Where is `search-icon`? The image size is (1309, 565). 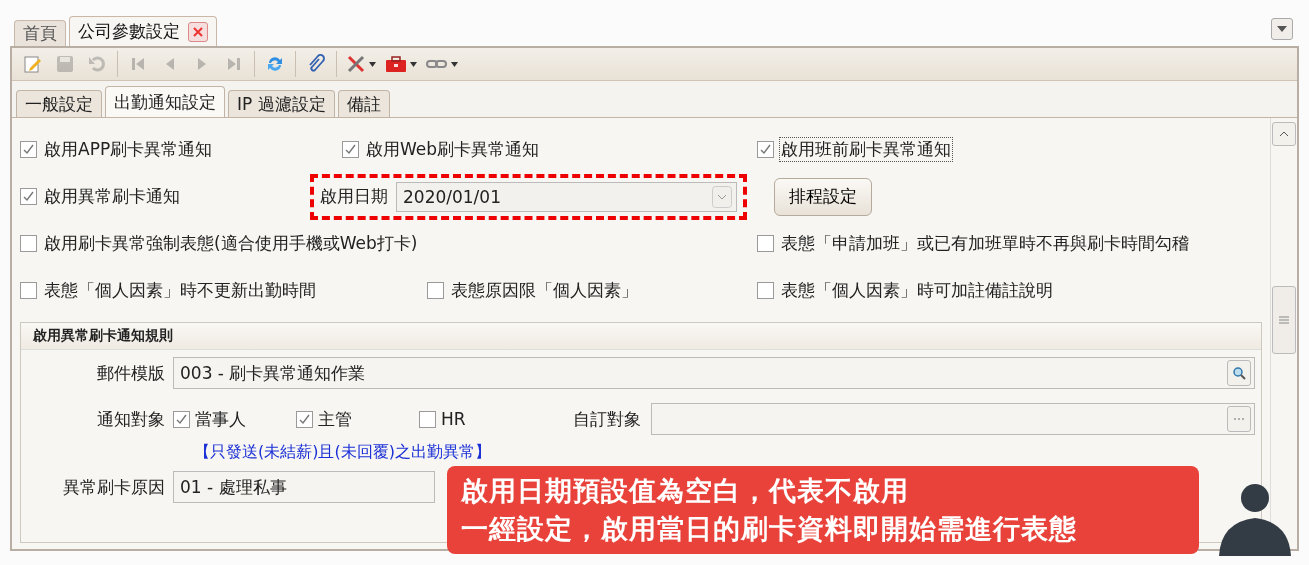
search-icon is located at coordinates (1239, 373).